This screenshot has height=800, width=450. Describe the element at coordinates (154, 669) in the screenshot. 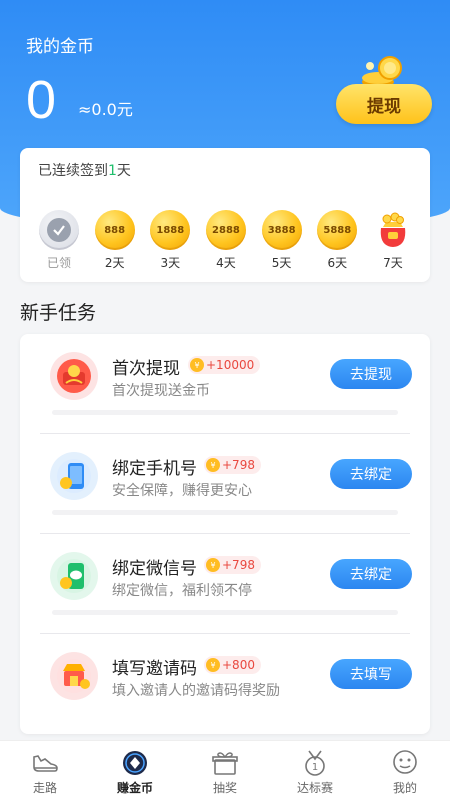

I see `task-name: 填写邀请码` at that location.